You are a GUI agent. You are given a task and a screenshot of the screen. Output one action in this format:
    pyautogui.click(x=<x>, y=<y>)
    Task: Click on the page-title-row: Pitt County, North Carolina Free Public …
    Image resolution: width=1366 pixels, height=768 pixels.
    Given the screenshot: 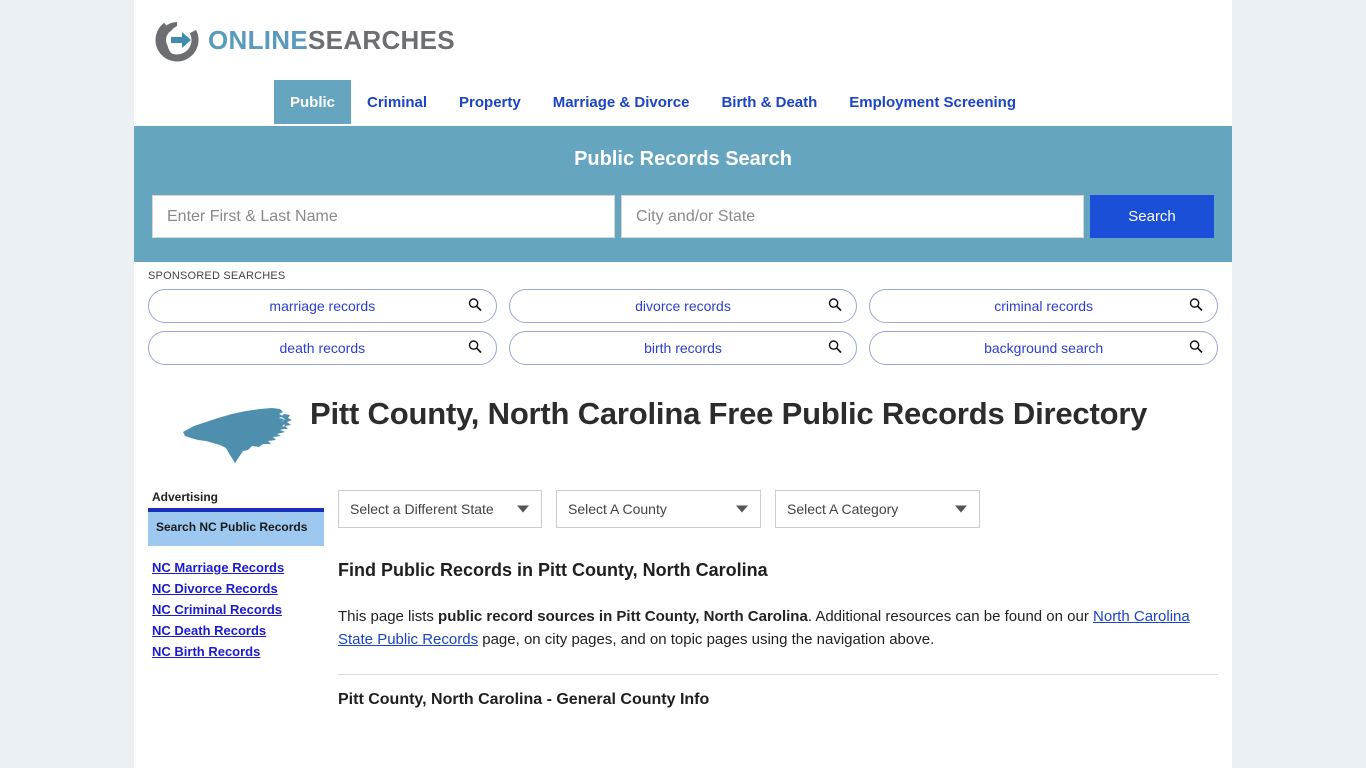 What is the action you would take?
    pyautogui.click(x=683, y=433)
    